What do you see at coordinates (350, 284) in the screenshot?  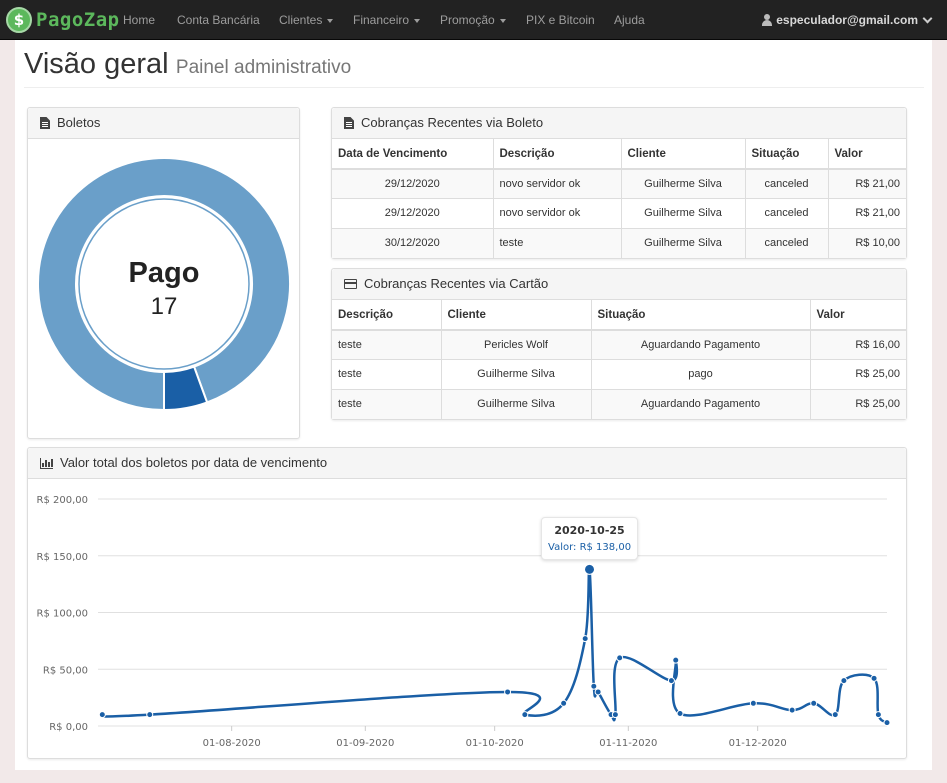 I see `credit-card-icon` at bounding box center [350, 284].